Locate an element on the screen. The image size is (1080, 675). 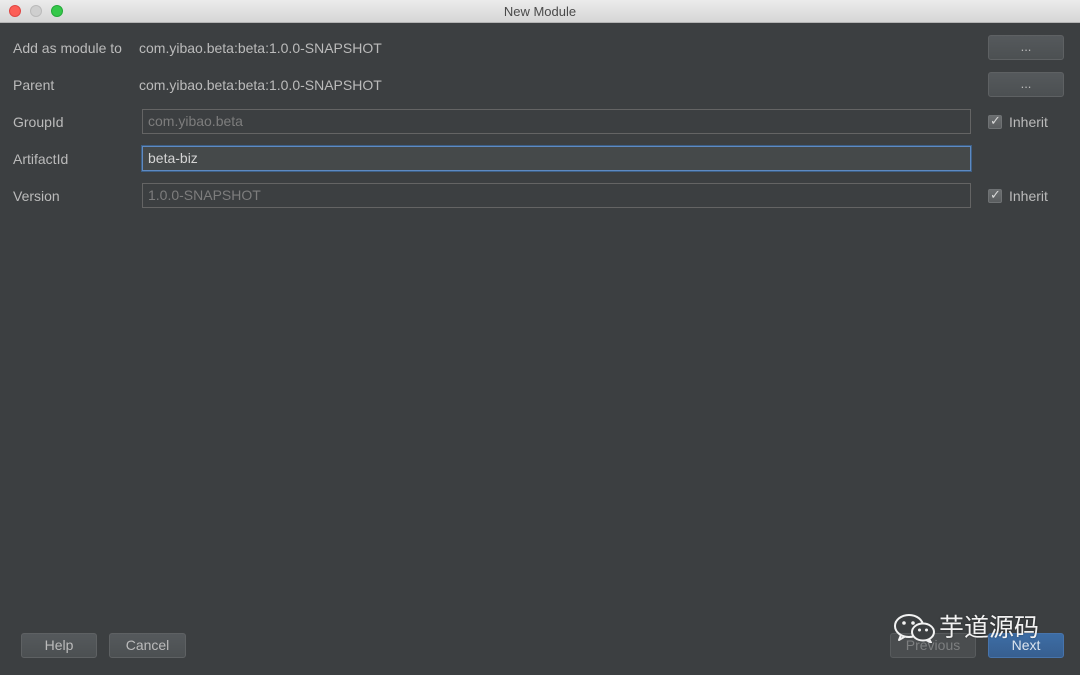
version-inherit-checkbox: ✓ is located at coordinates (995, 195).